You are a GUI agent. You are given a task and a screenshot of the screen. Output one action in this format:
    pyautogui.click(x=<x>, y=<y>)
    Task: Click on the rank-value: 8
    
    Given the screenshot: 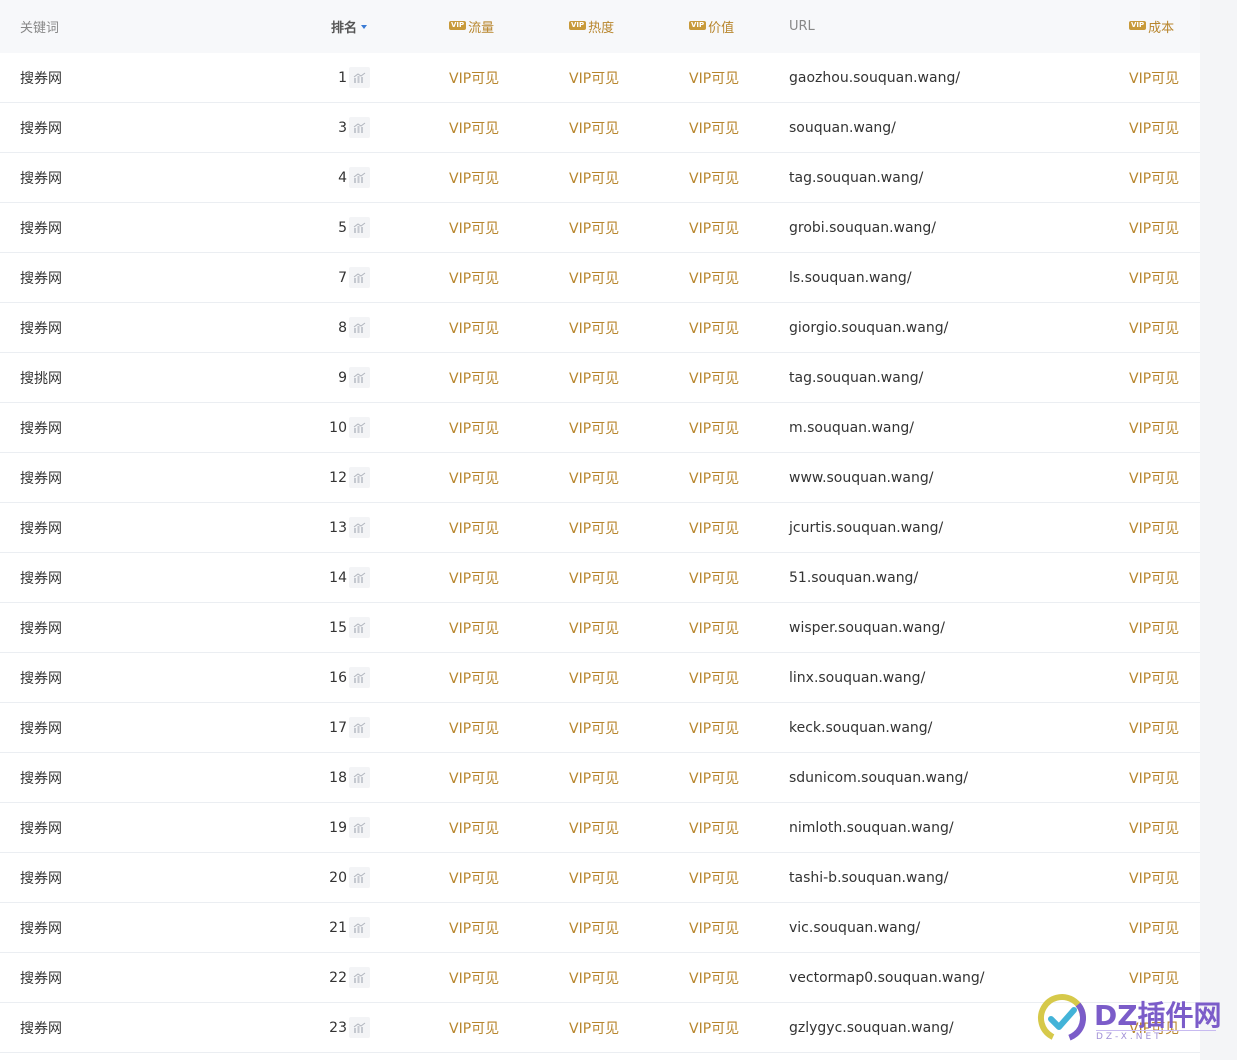 What is the action you would take?
    pyautogui.click(x=342, y=327)
    